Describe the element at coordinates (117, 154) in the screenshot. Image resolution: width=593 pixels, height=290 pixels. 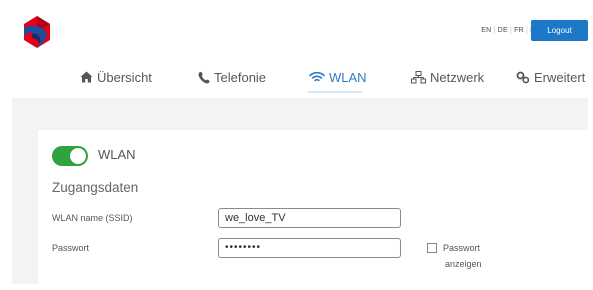
I see `wlan-toggle-label: WLAN` at that location.